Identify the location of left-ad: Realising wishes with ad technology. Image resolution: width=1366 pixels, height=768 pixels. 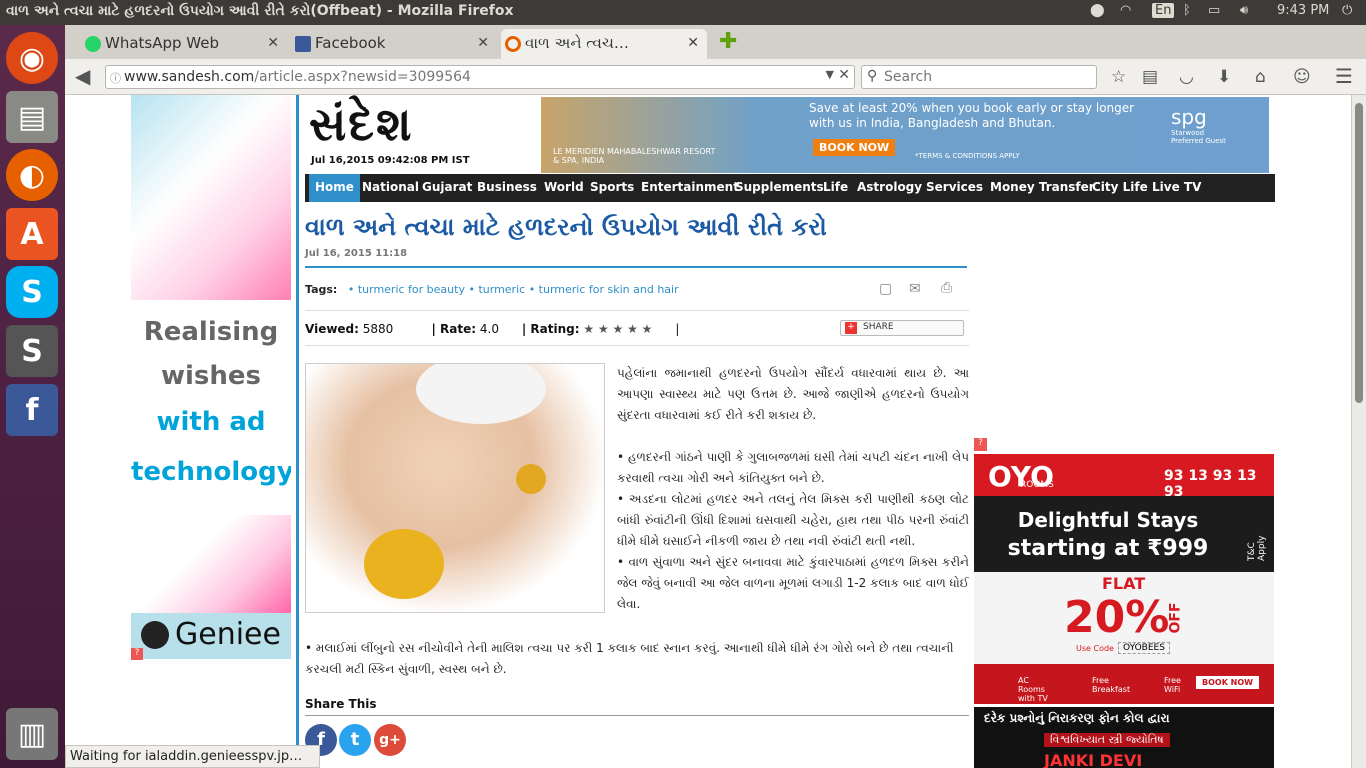
(211, 377).